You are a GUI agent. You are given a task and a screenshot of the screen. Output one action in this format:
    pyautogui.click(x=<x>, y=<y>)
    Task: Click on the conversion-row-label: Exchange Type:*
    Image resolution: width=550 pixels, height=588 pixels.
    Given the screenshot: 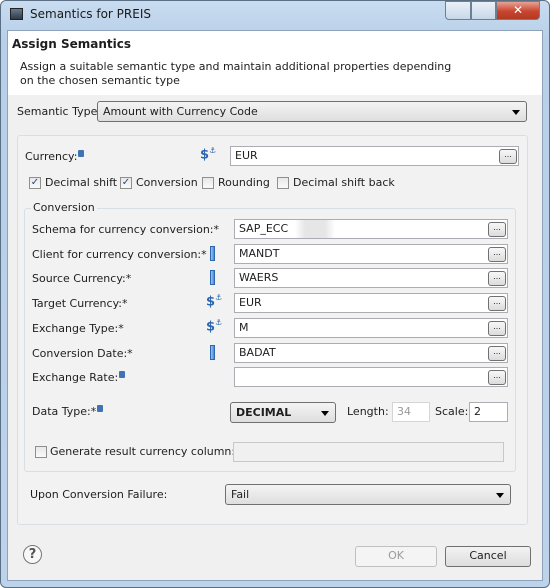 What is the action you would take?
    pyautogui.click(x=78, y=328)
    